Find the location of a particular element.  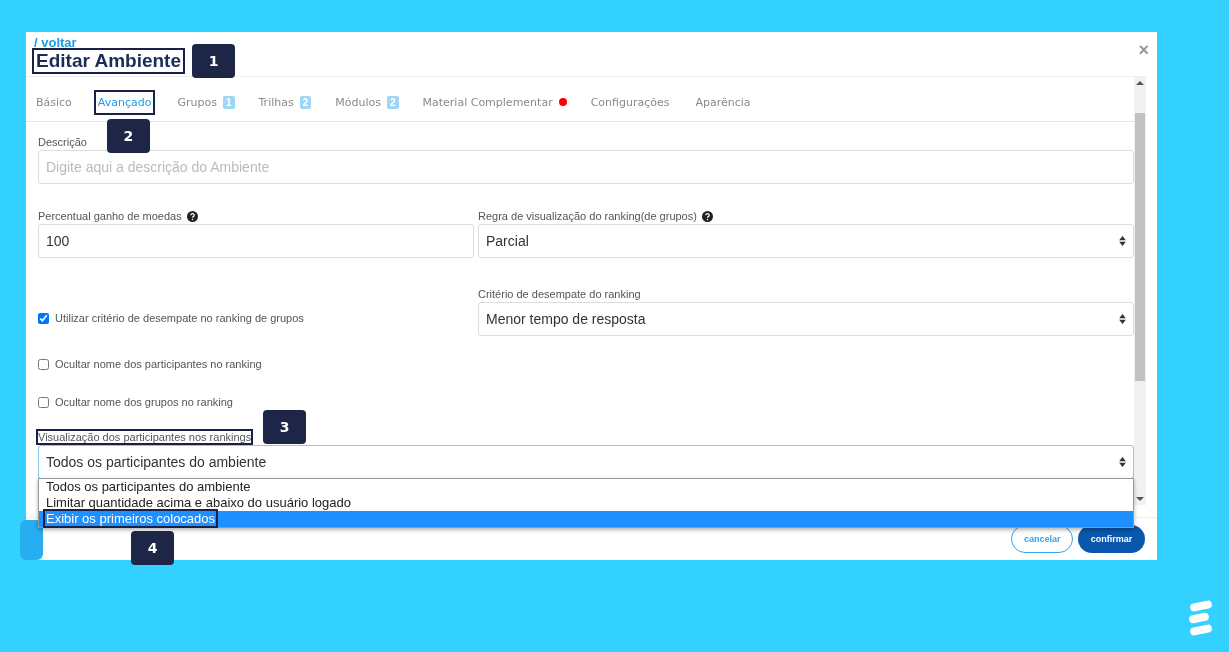

callout-badge: 3 is located at coordinates (285, 427).